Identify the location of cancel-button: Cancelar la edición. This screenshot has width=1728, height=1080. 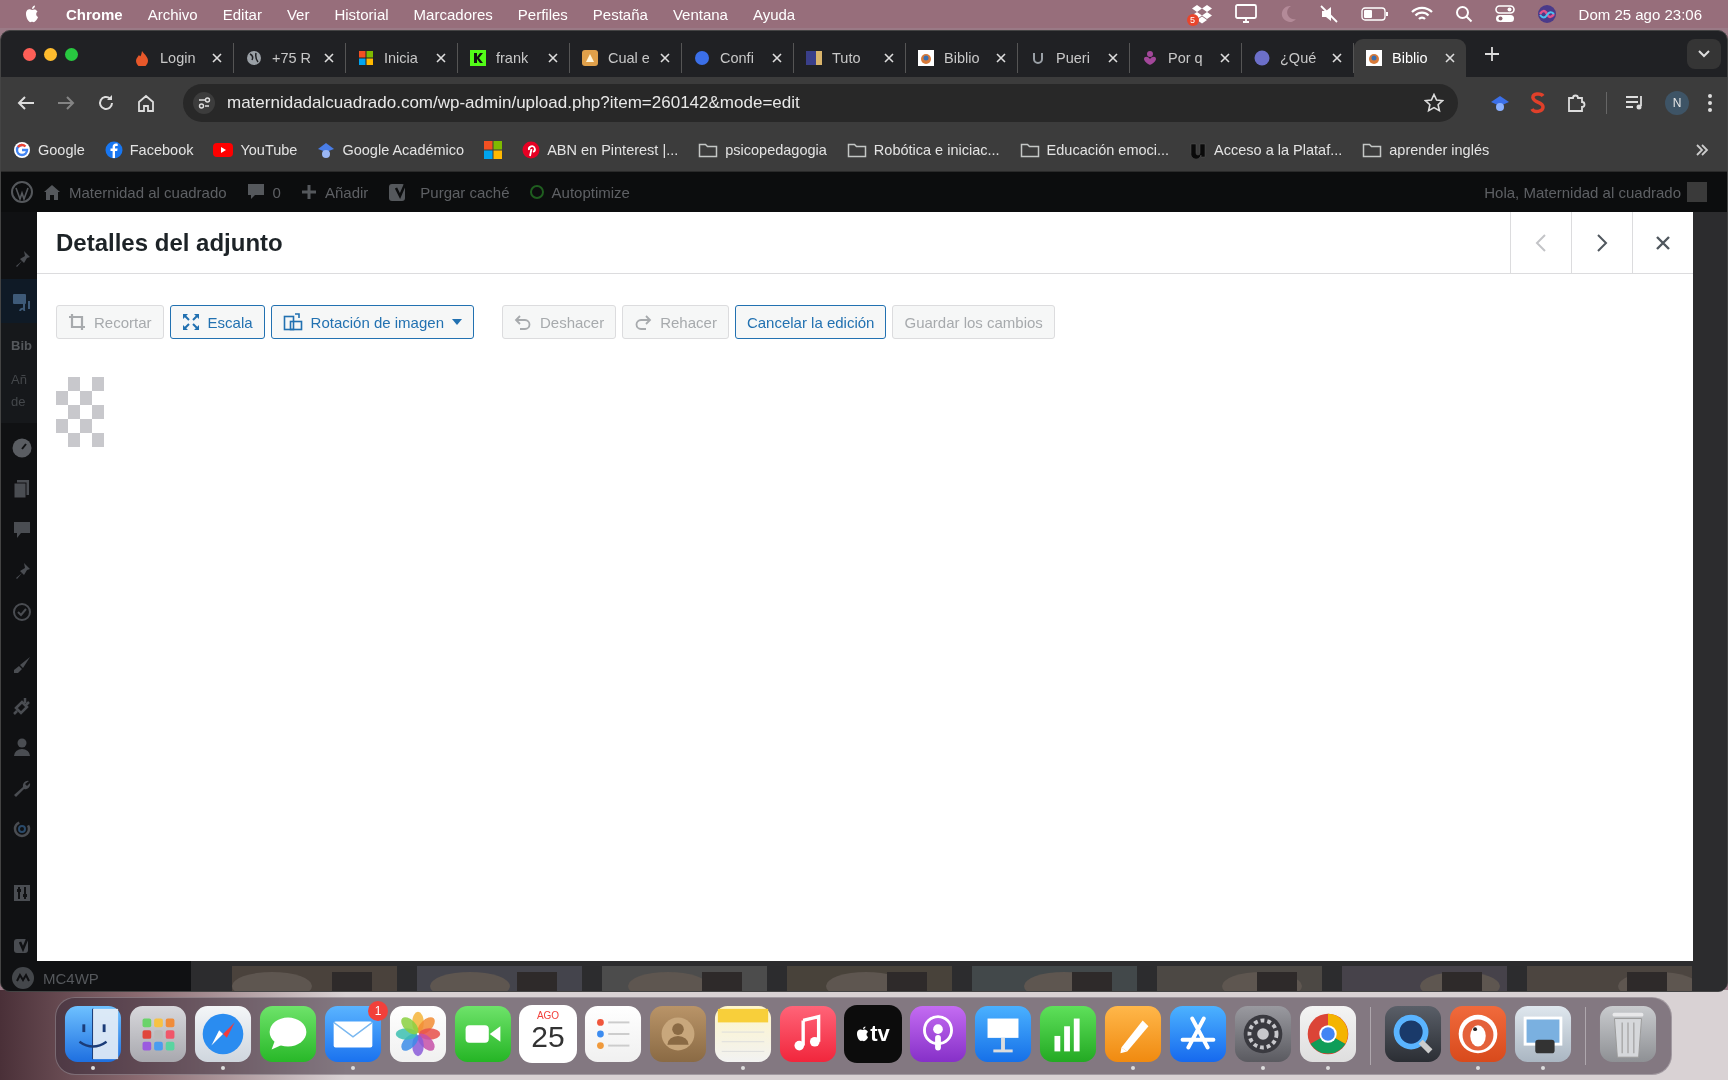
(810, 322).